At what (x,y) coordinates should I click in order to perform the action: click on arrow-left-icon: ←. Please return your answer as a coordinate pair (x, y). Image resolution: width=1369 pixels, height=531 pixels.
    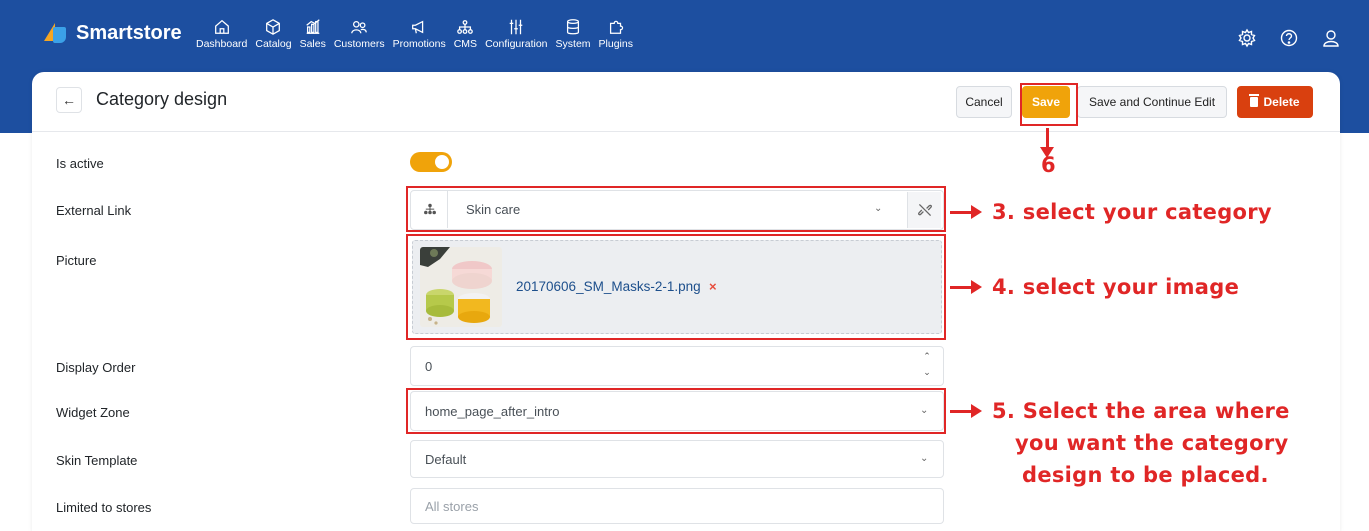
    Looking at the image, I should click on (69, 100).